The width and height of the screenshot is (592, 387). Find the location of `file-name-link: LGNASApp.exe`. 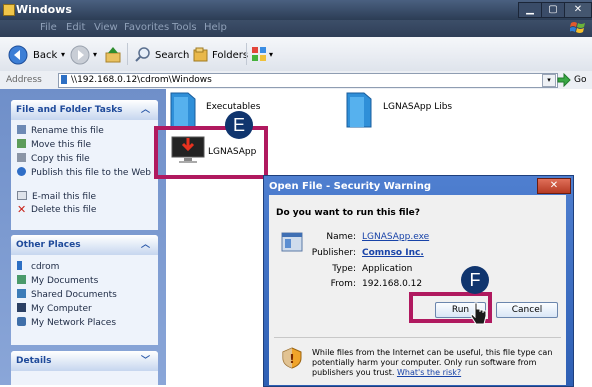

file-name-link: LGNASApp.exe is located at coordinates (395, 237).